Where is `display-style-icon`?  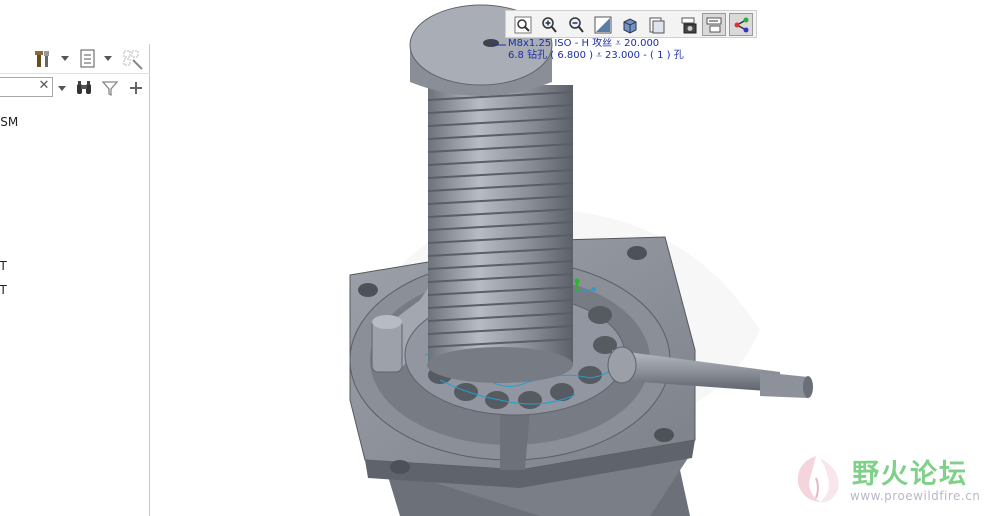
display-style-icon is located at coordinates (630, 26).